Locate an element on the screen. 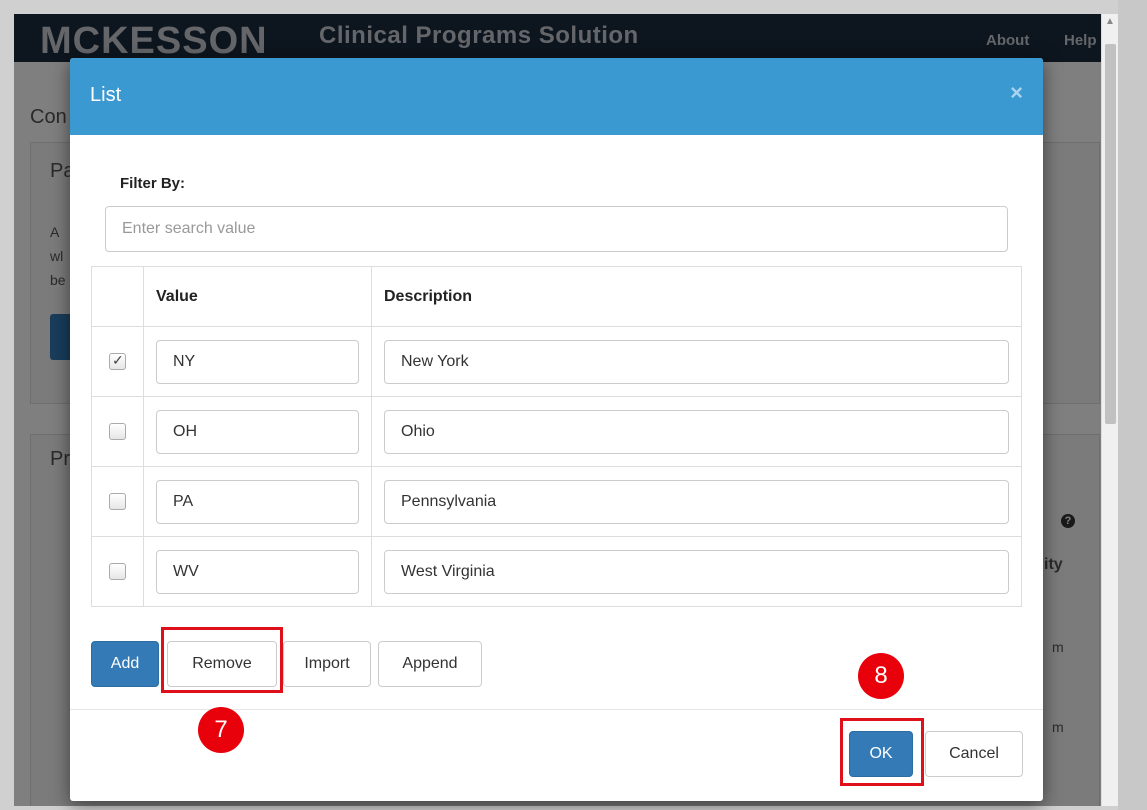 Image resolution: width=1147 pixels, height=810 pixels. remove-highlight-box is located at coordinates (222, 660).